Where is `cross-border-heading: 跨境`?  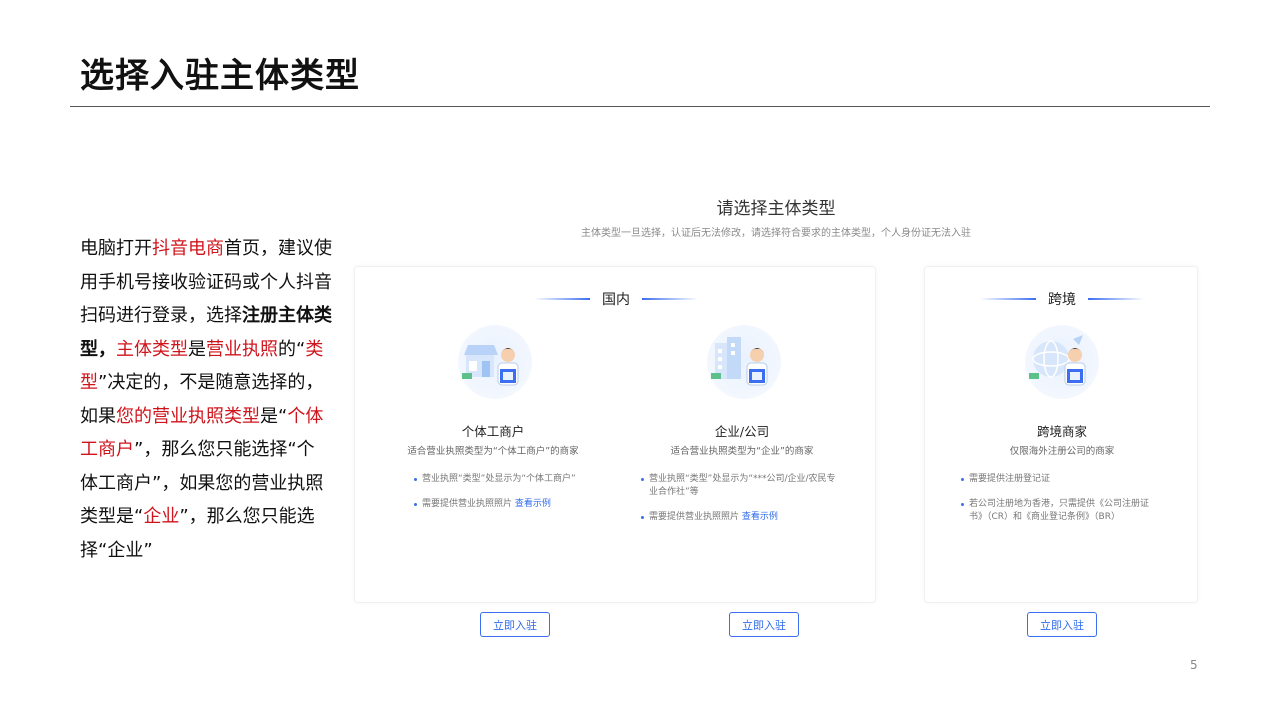
cross-border-heading: 跨境 is located at coordinates (1062, 299).